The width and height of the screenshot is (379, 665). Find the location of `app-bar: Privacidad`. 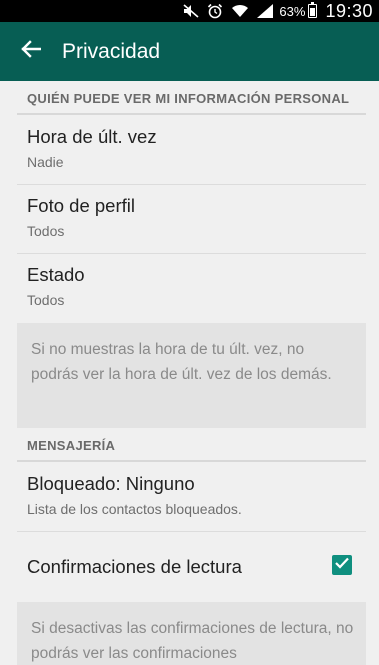

app-bar: Privacidad is located at coordinates (189, 51).